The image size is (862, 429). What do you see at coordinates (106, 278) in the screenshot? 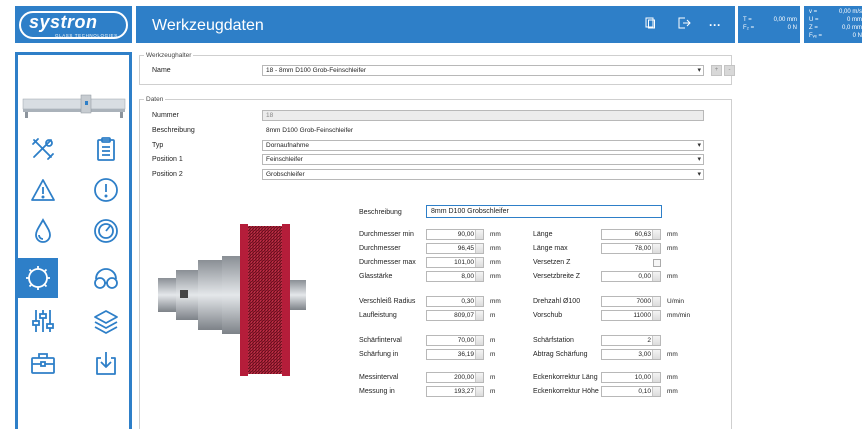
I see `glasses-icon` at bounding box center [106, 278].